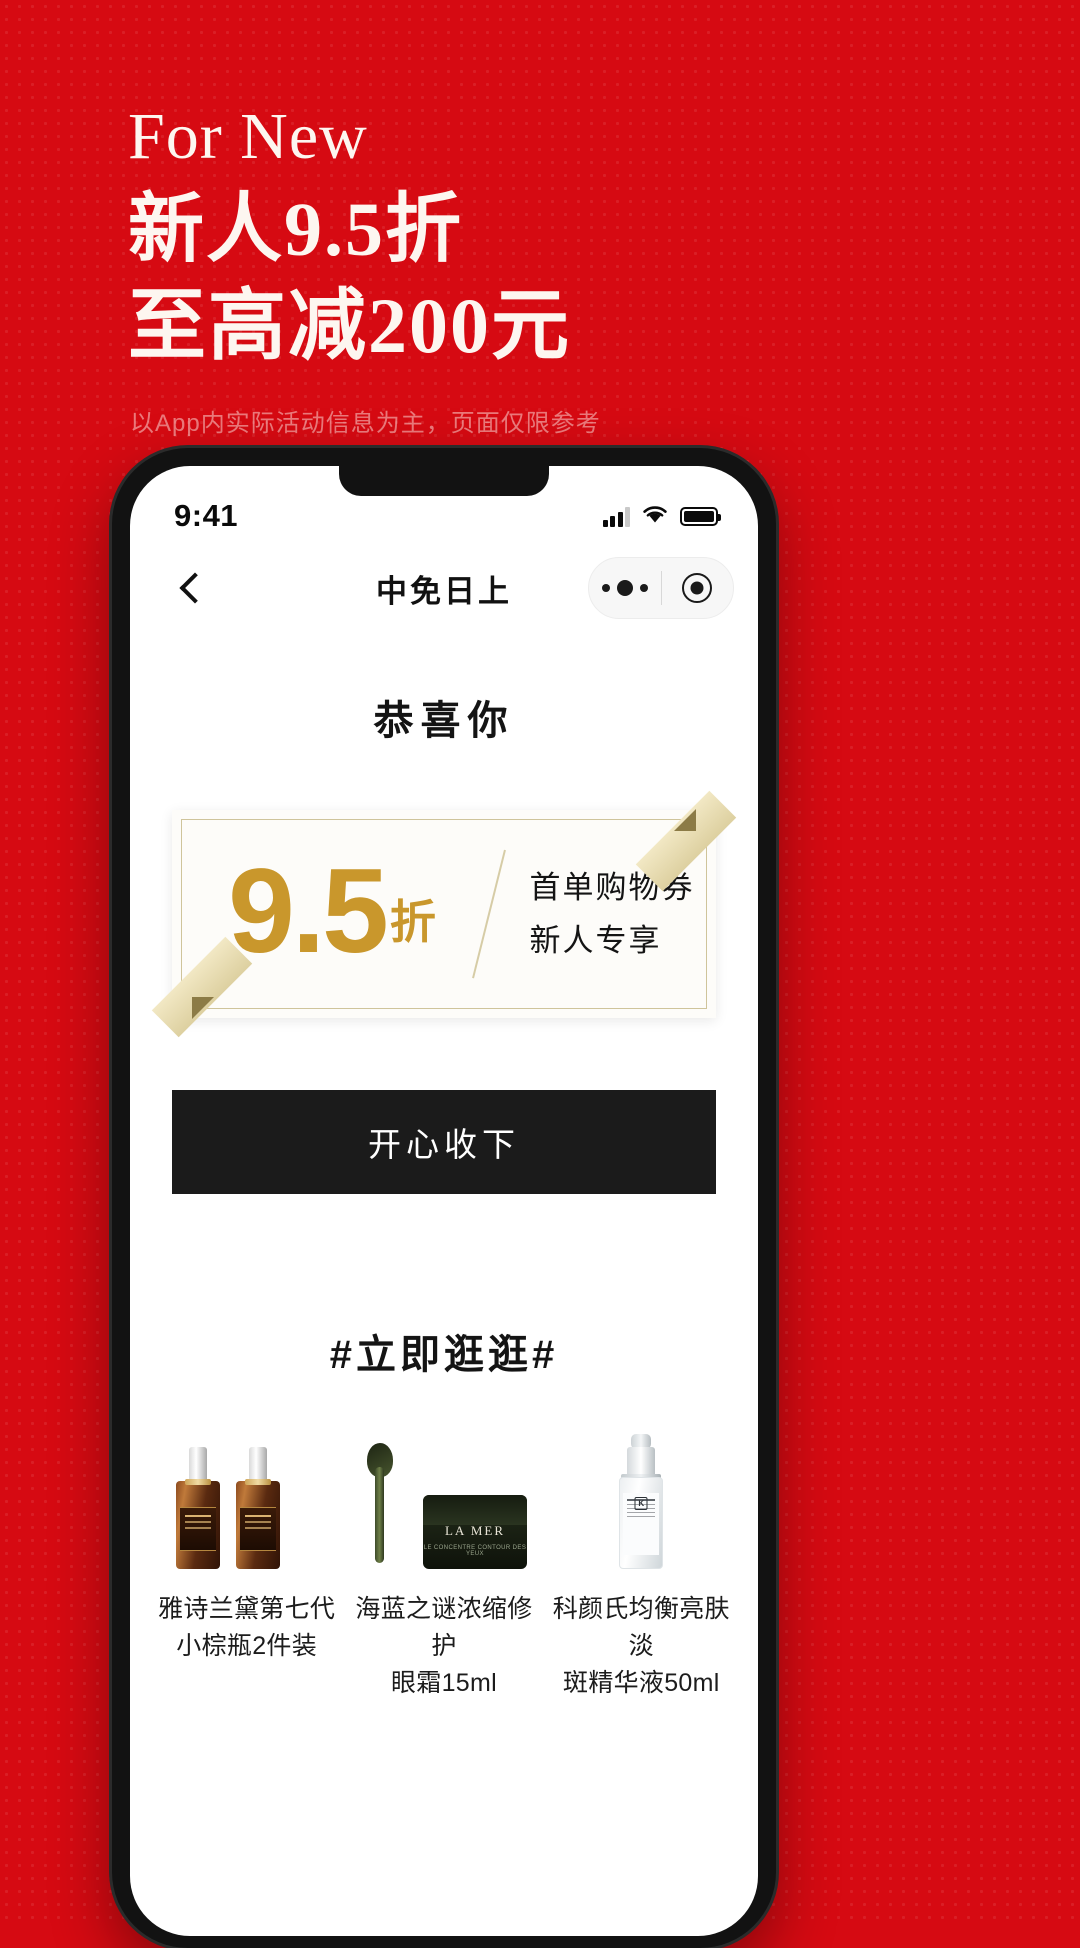 The height and width of the screenshot is (1948, 1080). I want to click on coupon-ribbon-notch-bottom-left, so click(203, 1008).